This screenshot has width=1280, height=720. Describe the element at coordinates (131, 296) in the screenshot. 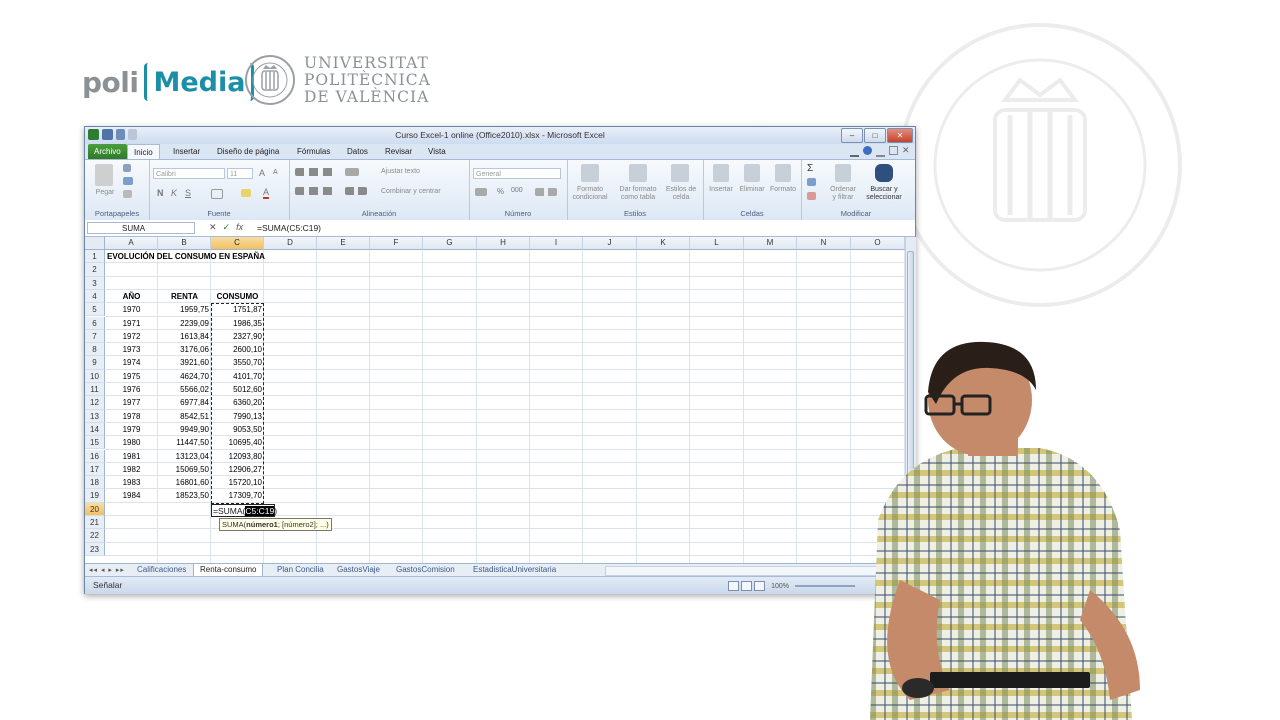

I see `header-ano: AÑO` at that location.